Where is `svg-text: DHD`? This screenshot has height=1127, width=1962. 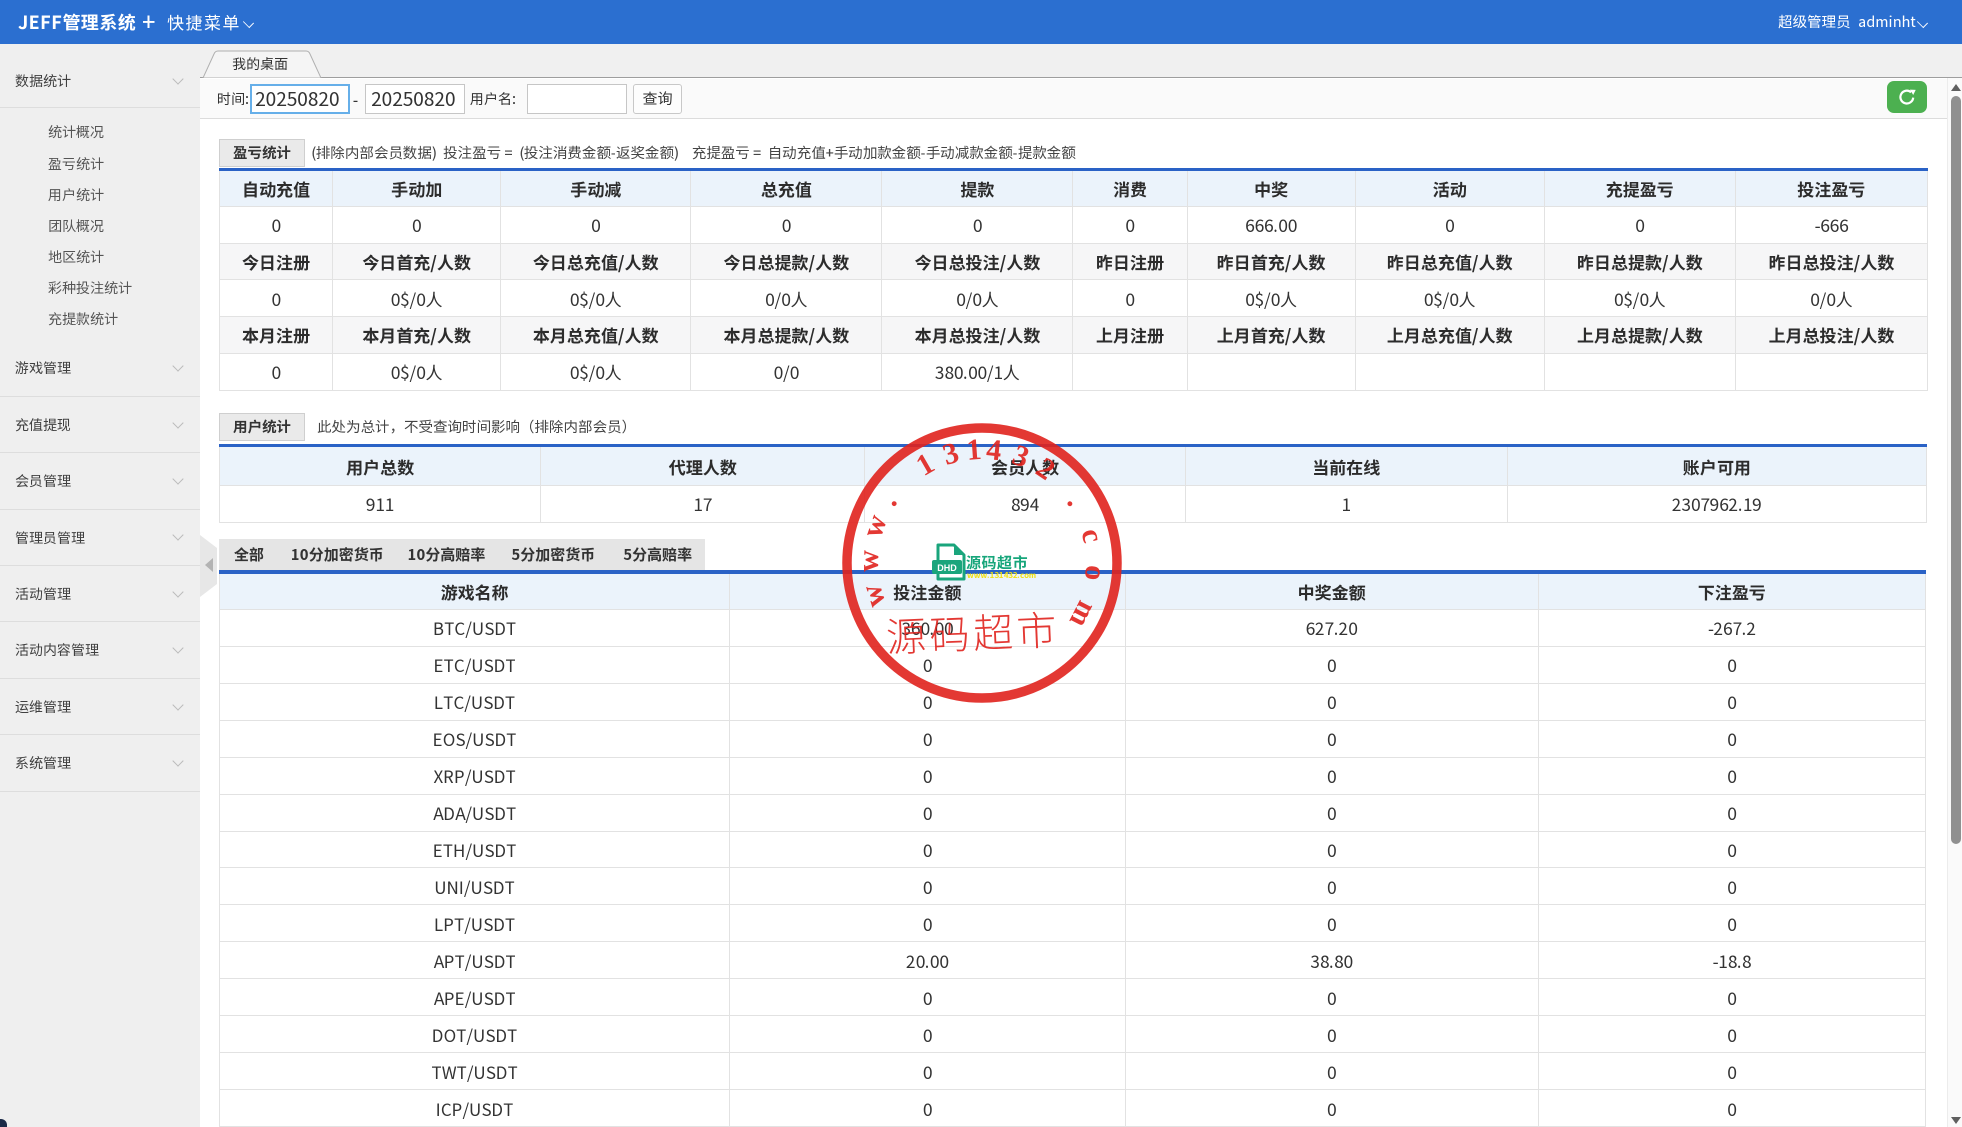
svg-text: DHD is located at coordinates (947, 568).